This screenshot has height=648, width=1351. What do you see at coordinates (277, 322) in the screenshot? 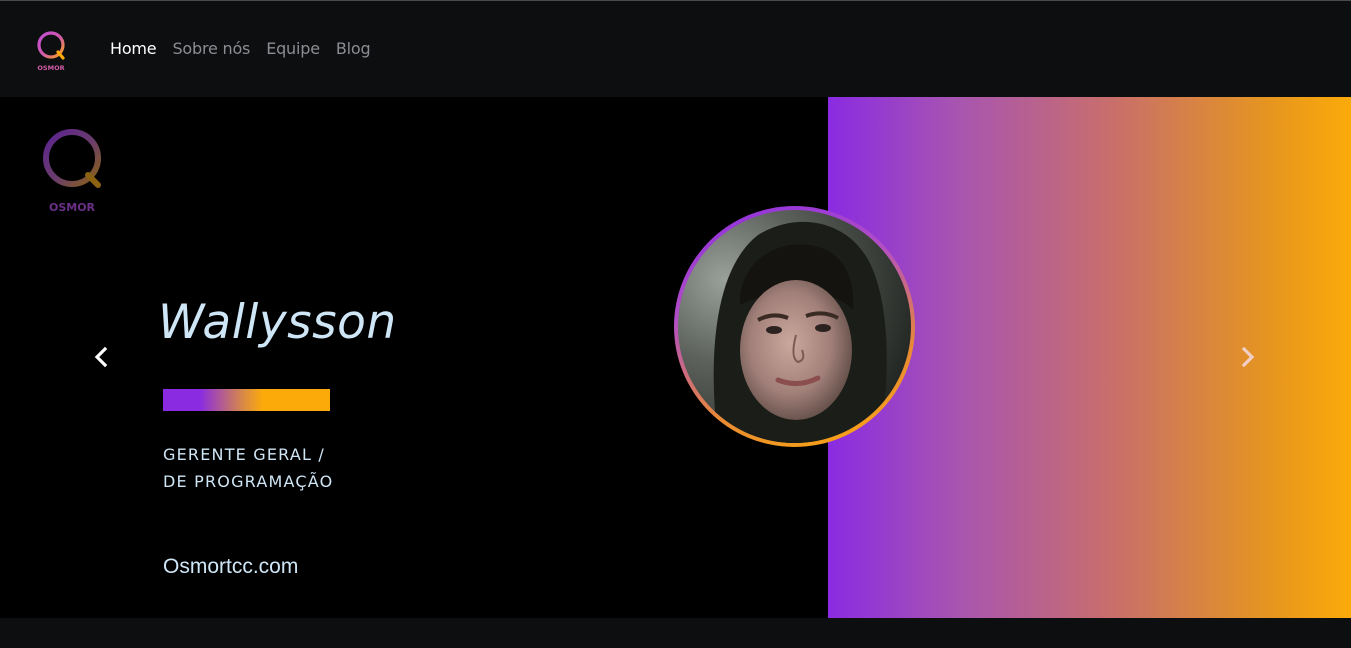
I see `member-name: Wallysson` at bounding box center [277, 322].